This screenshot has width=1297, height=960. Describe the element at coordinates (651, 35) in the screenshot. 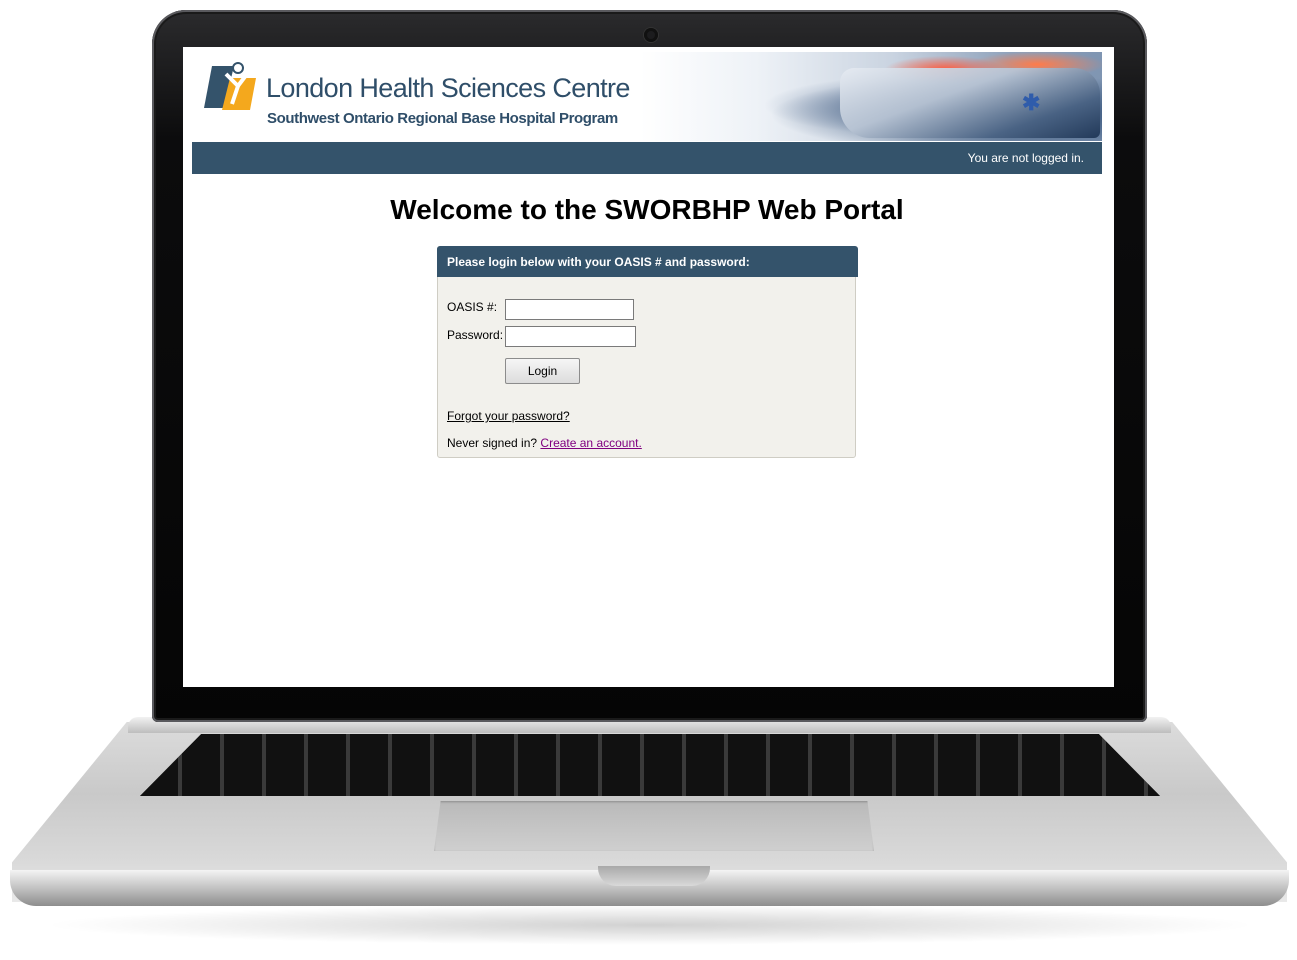

I see `webcam-icon` at that location.